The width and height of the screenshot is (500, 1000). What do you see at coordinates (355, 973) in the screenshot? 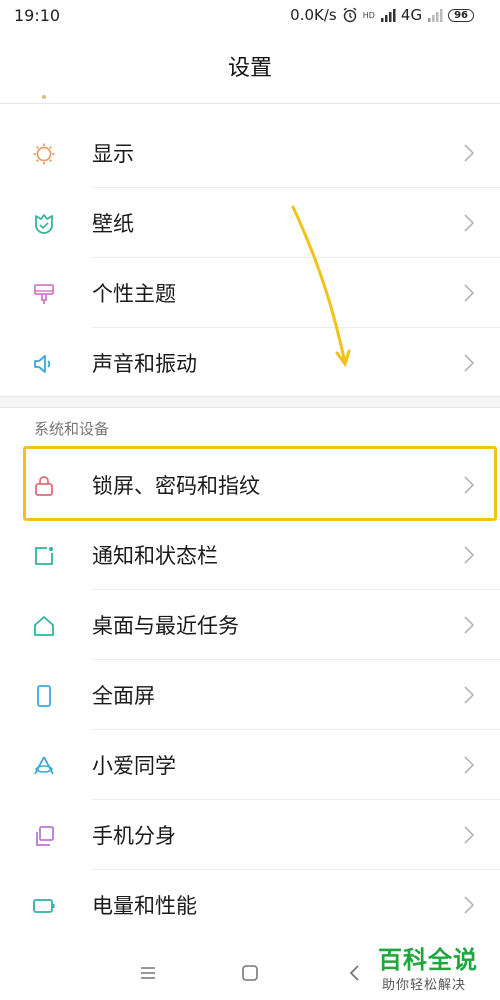
I see `back-icon` at bounding box center [355, 973].